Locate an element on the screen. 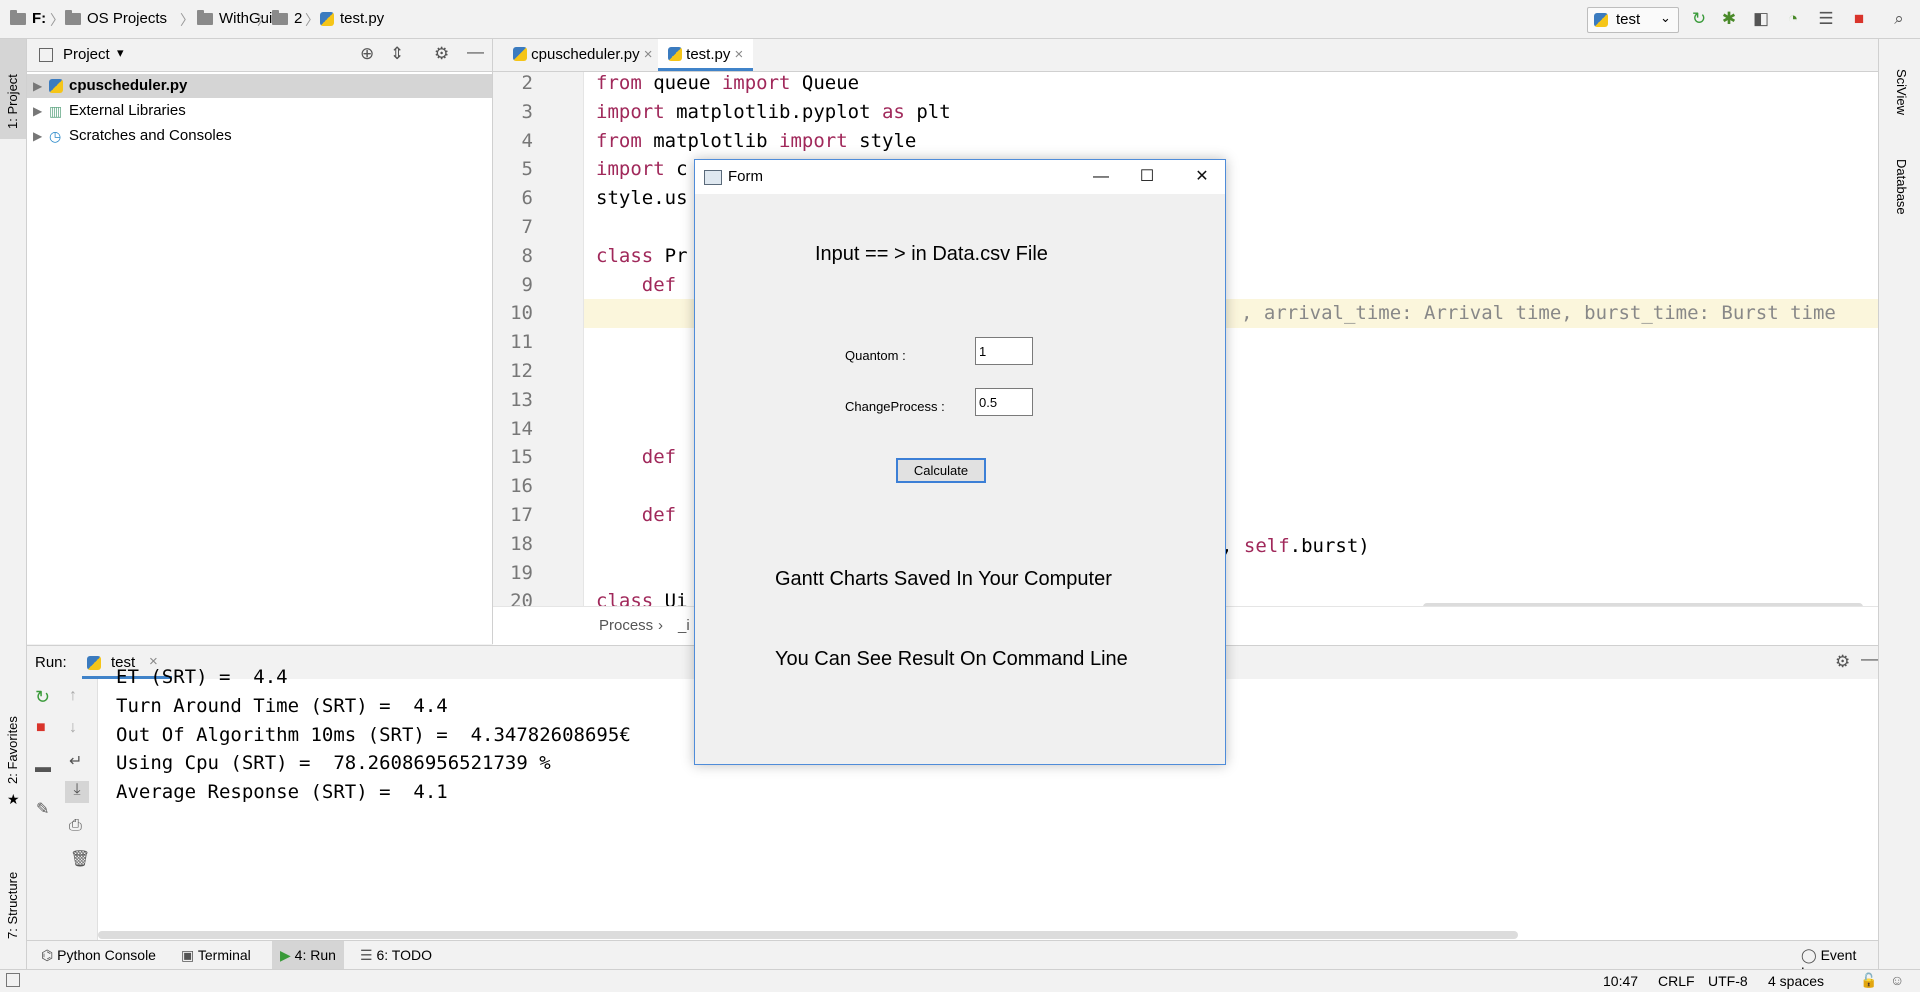 The height and width of the screenshot is (992, 1920). python-console-button: ⌬ Python Console is located at coordinates (98, 955).